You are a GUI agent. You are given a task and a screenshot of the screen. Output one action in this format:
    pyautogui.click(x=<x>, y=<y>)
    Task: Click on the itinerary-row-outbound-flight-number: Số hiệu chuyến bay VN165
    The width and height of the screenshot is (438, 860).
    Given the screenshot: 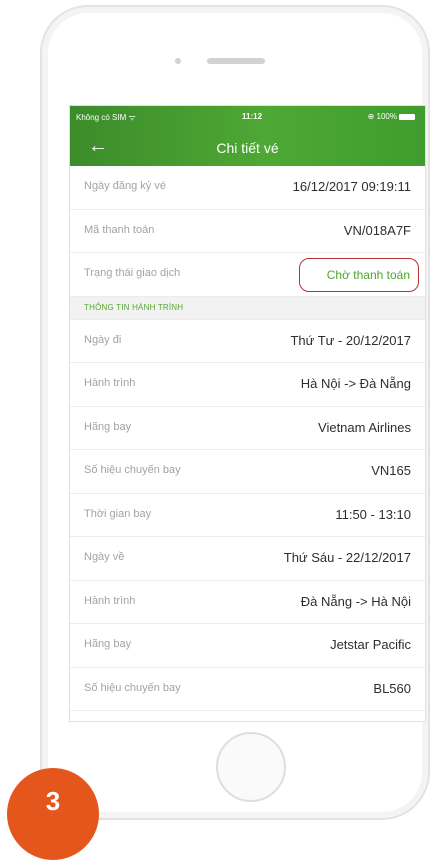 What is the action you would take?
    pyautogui.click(x=247, y=472)
    